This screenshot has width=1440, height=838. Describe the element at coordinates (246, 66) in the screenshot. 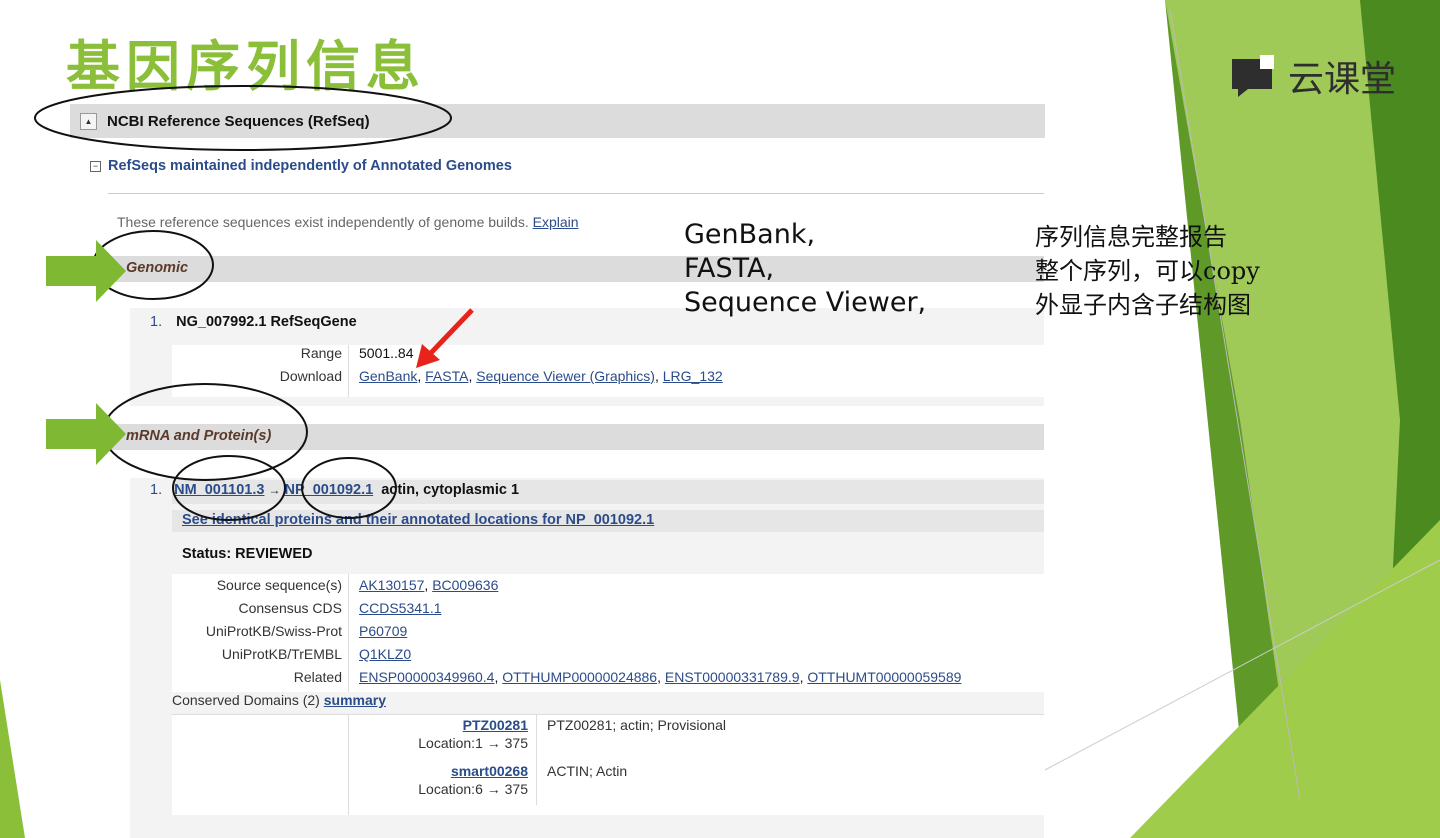

I see `slide-title: 基因序列信息` at that location.